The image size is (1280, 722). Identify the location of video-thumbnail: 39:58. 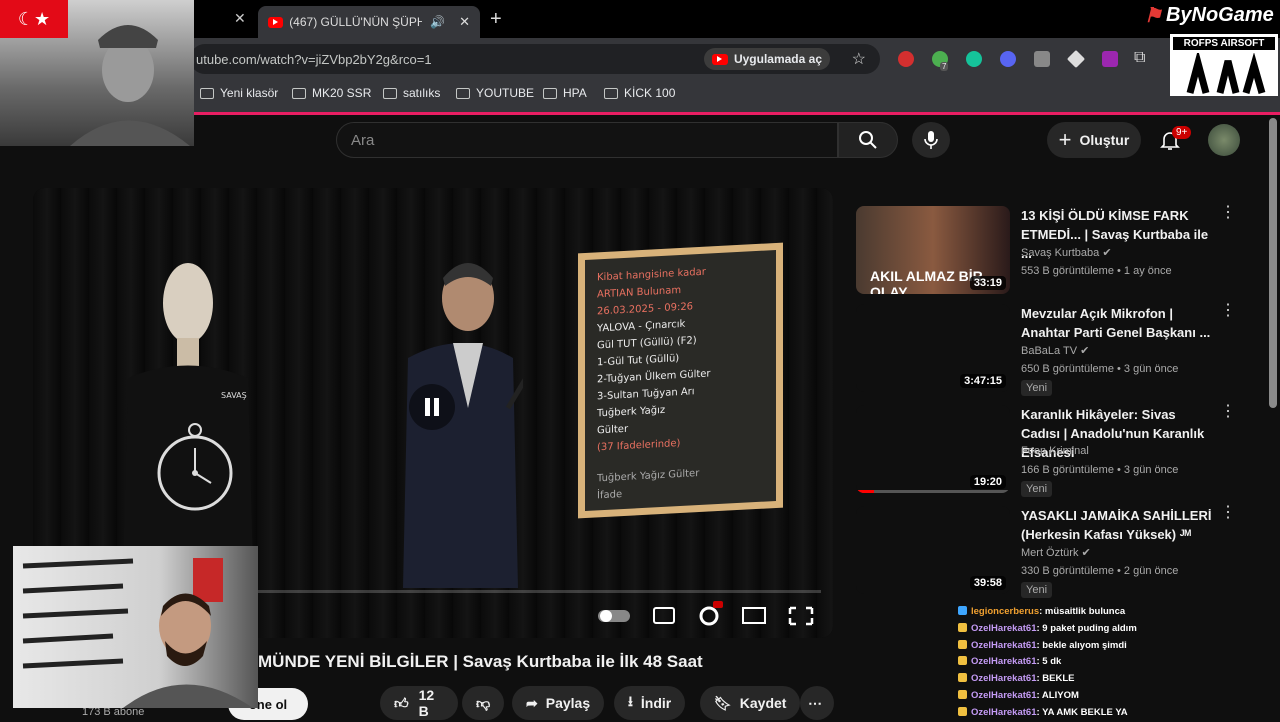
(933, 550).